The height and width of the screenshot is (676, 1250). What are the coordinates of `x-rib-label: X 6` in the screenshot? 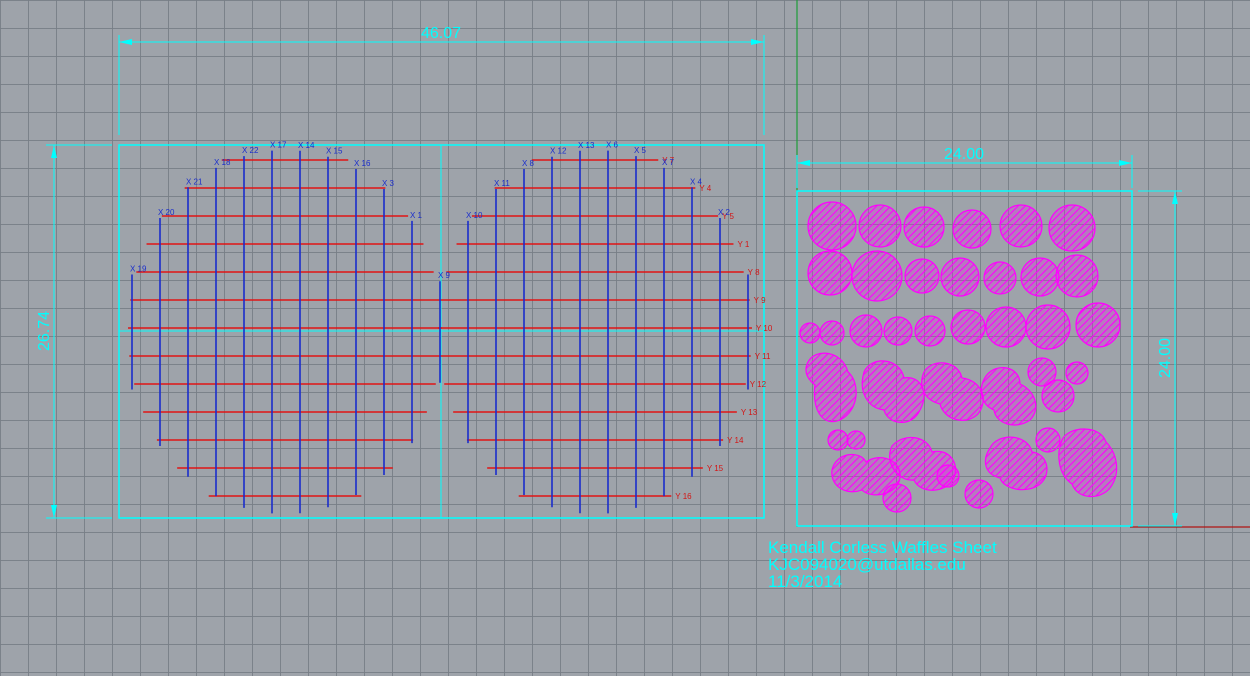 It's located at (612, 145).